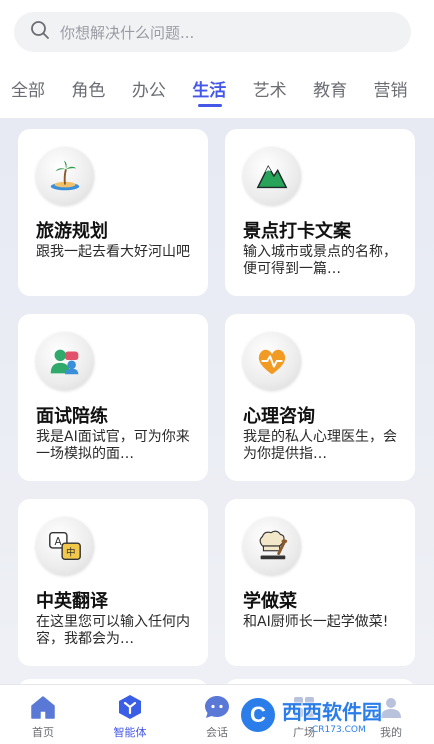 This screenshot has height=744, width=434. What do you see at coordinates (272, 546) in the screenshot?
I see `chef-hat-icon` at bounding box center [272, 546].